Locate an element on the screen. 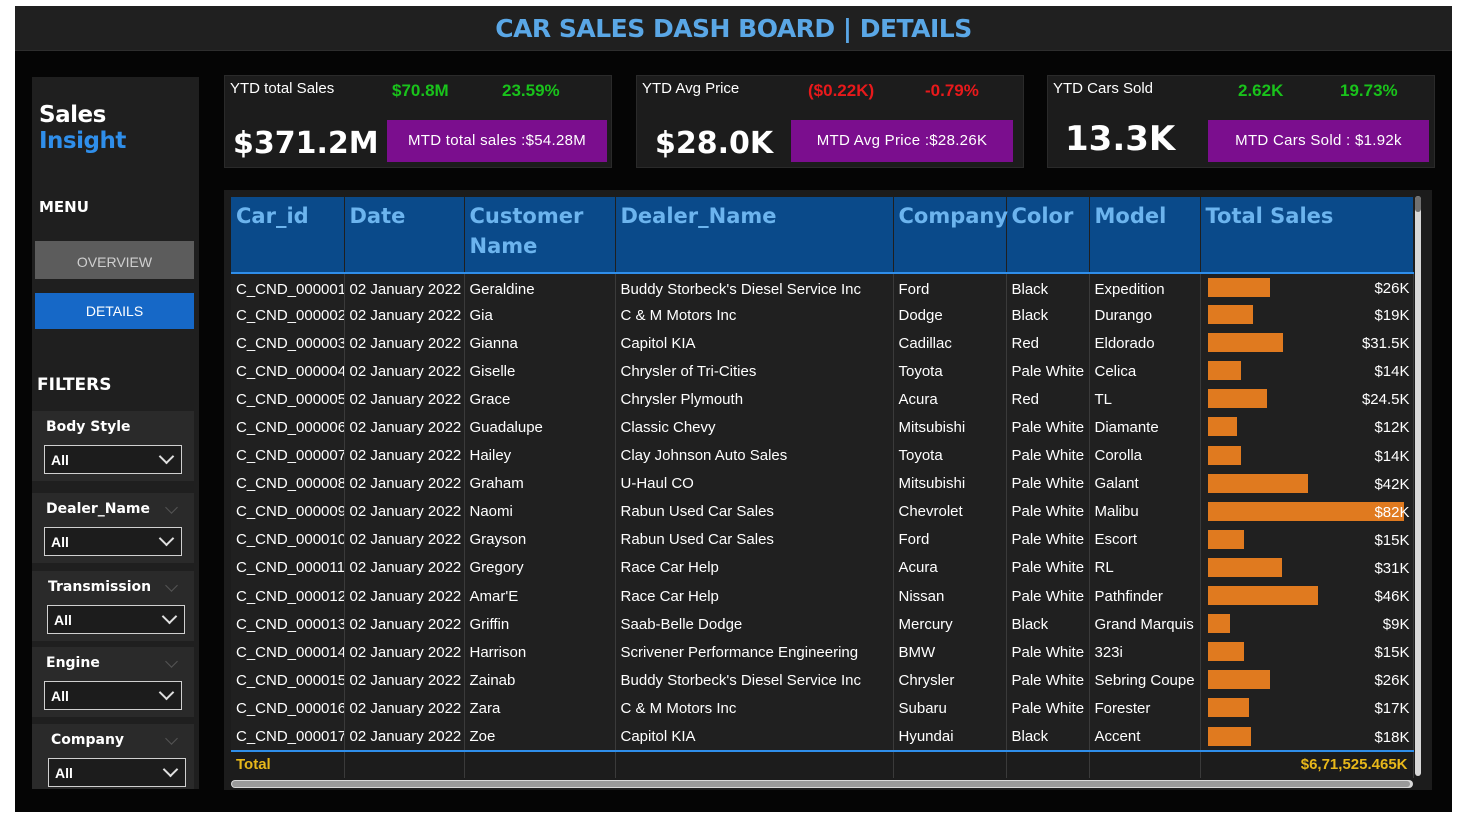 The height and width of the screenshot is (816, 1462). sales-value-label: $19K is located at coordinates (1392, 316).